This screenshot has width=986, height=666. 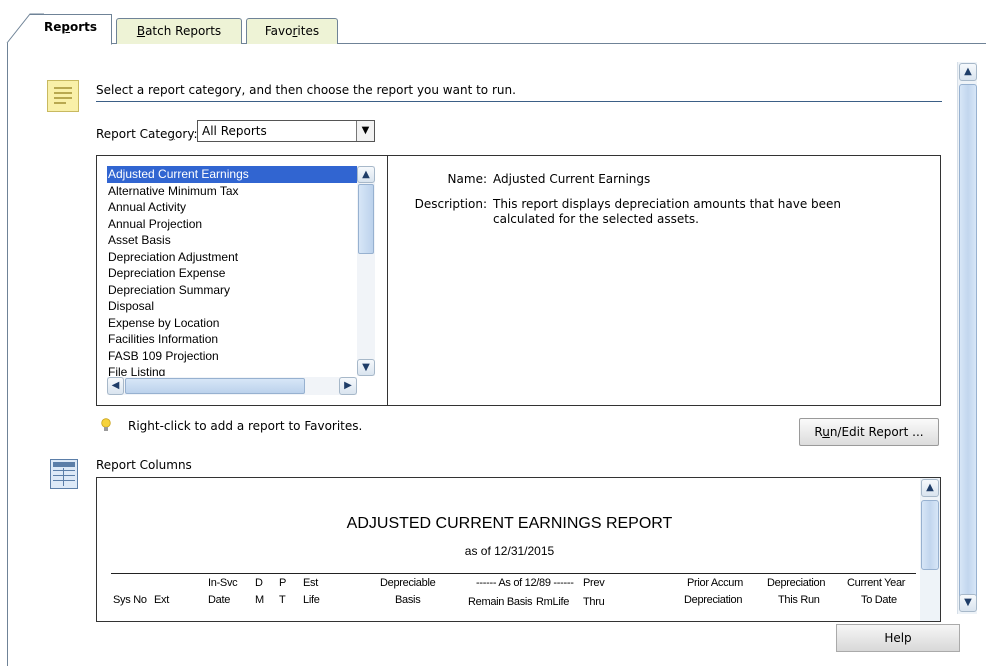 What do you see at coordinates (286, 131) in the screenshot?
I see `report-category-select: All Reports ▼` at bounding box center [286, 131].